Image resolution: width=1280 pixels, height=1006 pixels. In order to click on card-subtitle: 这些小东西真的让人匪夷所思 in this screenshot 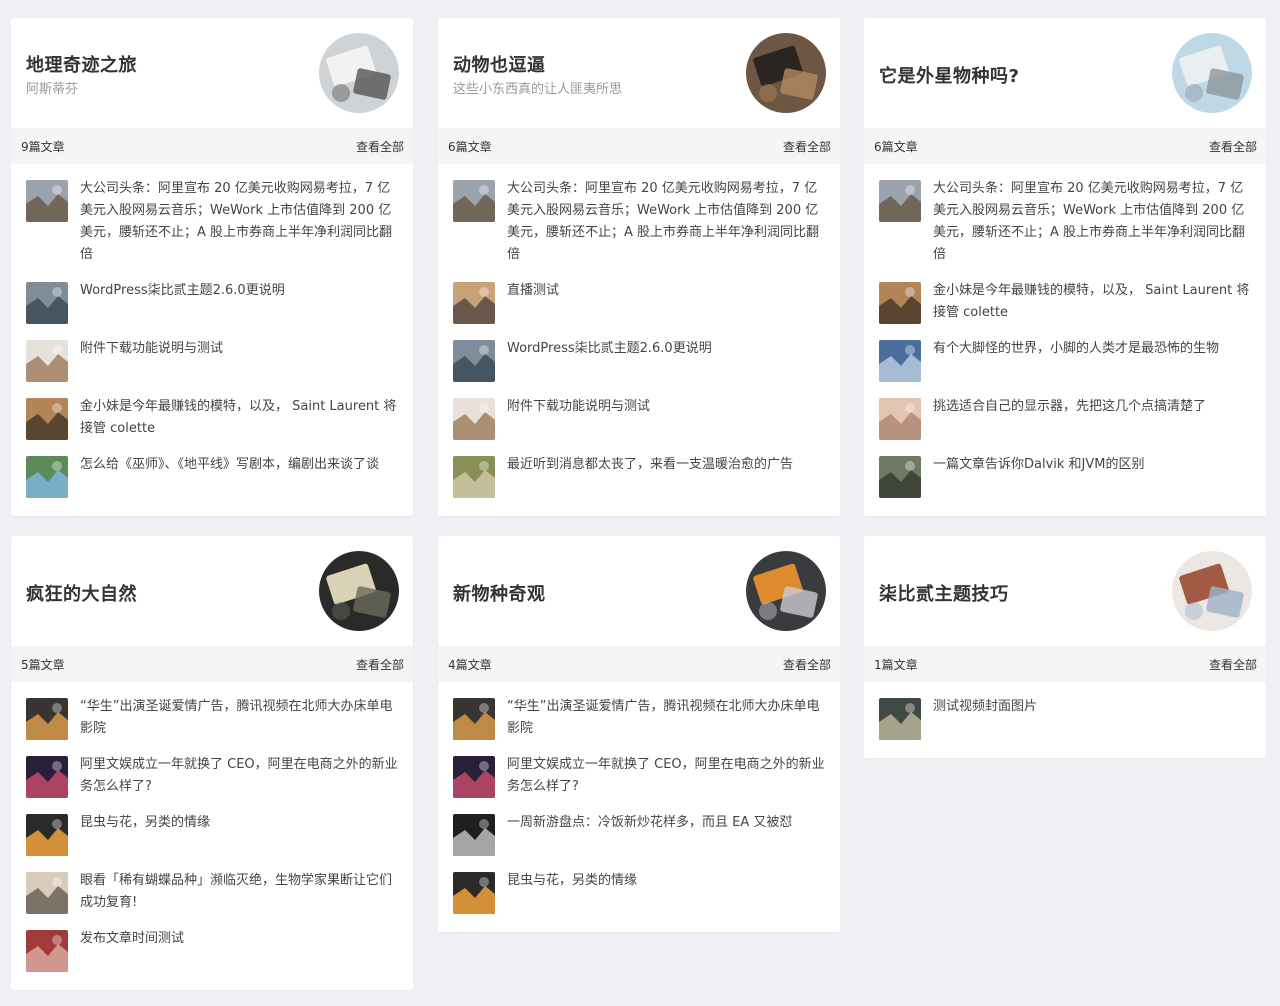, I will do `click(538, 89)`.